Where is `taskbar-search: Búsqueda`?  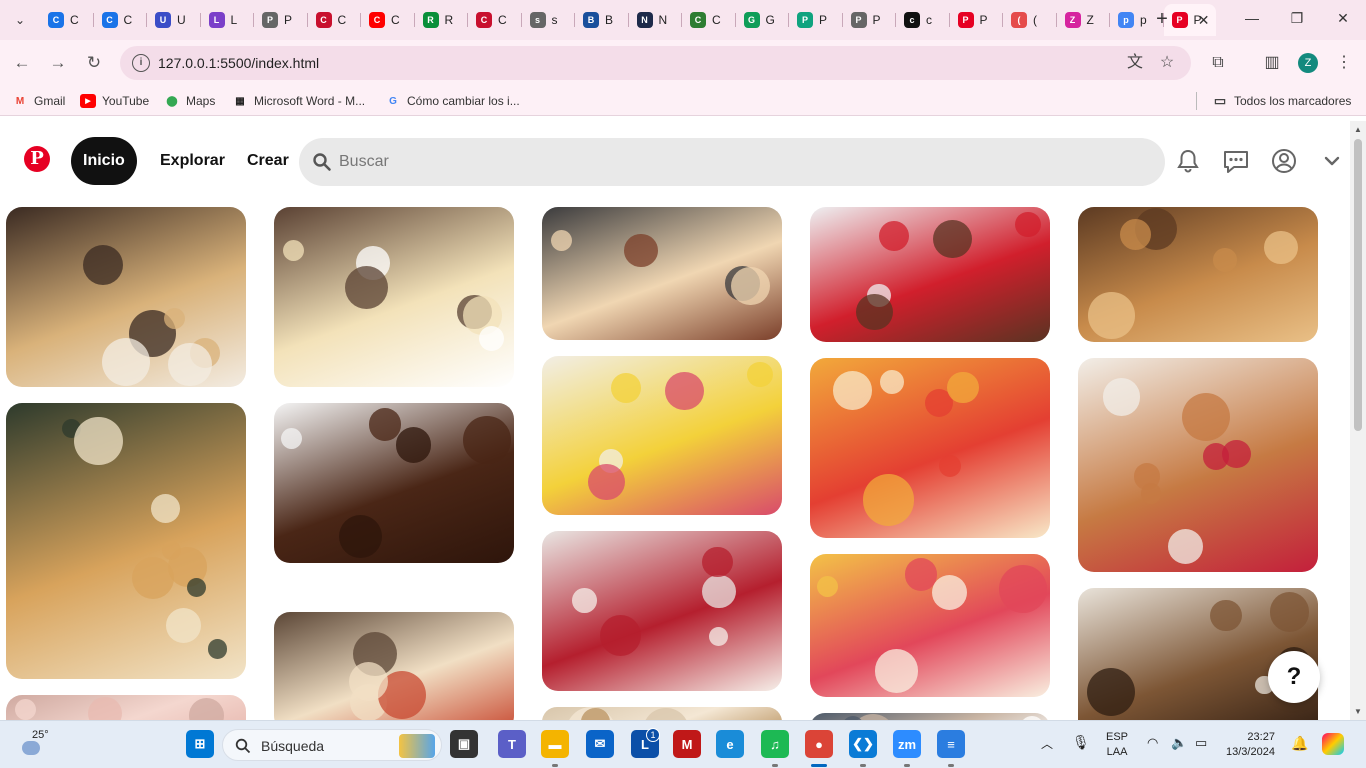
taskbar-search: Búsqueda is located at coordinates (332, 745).